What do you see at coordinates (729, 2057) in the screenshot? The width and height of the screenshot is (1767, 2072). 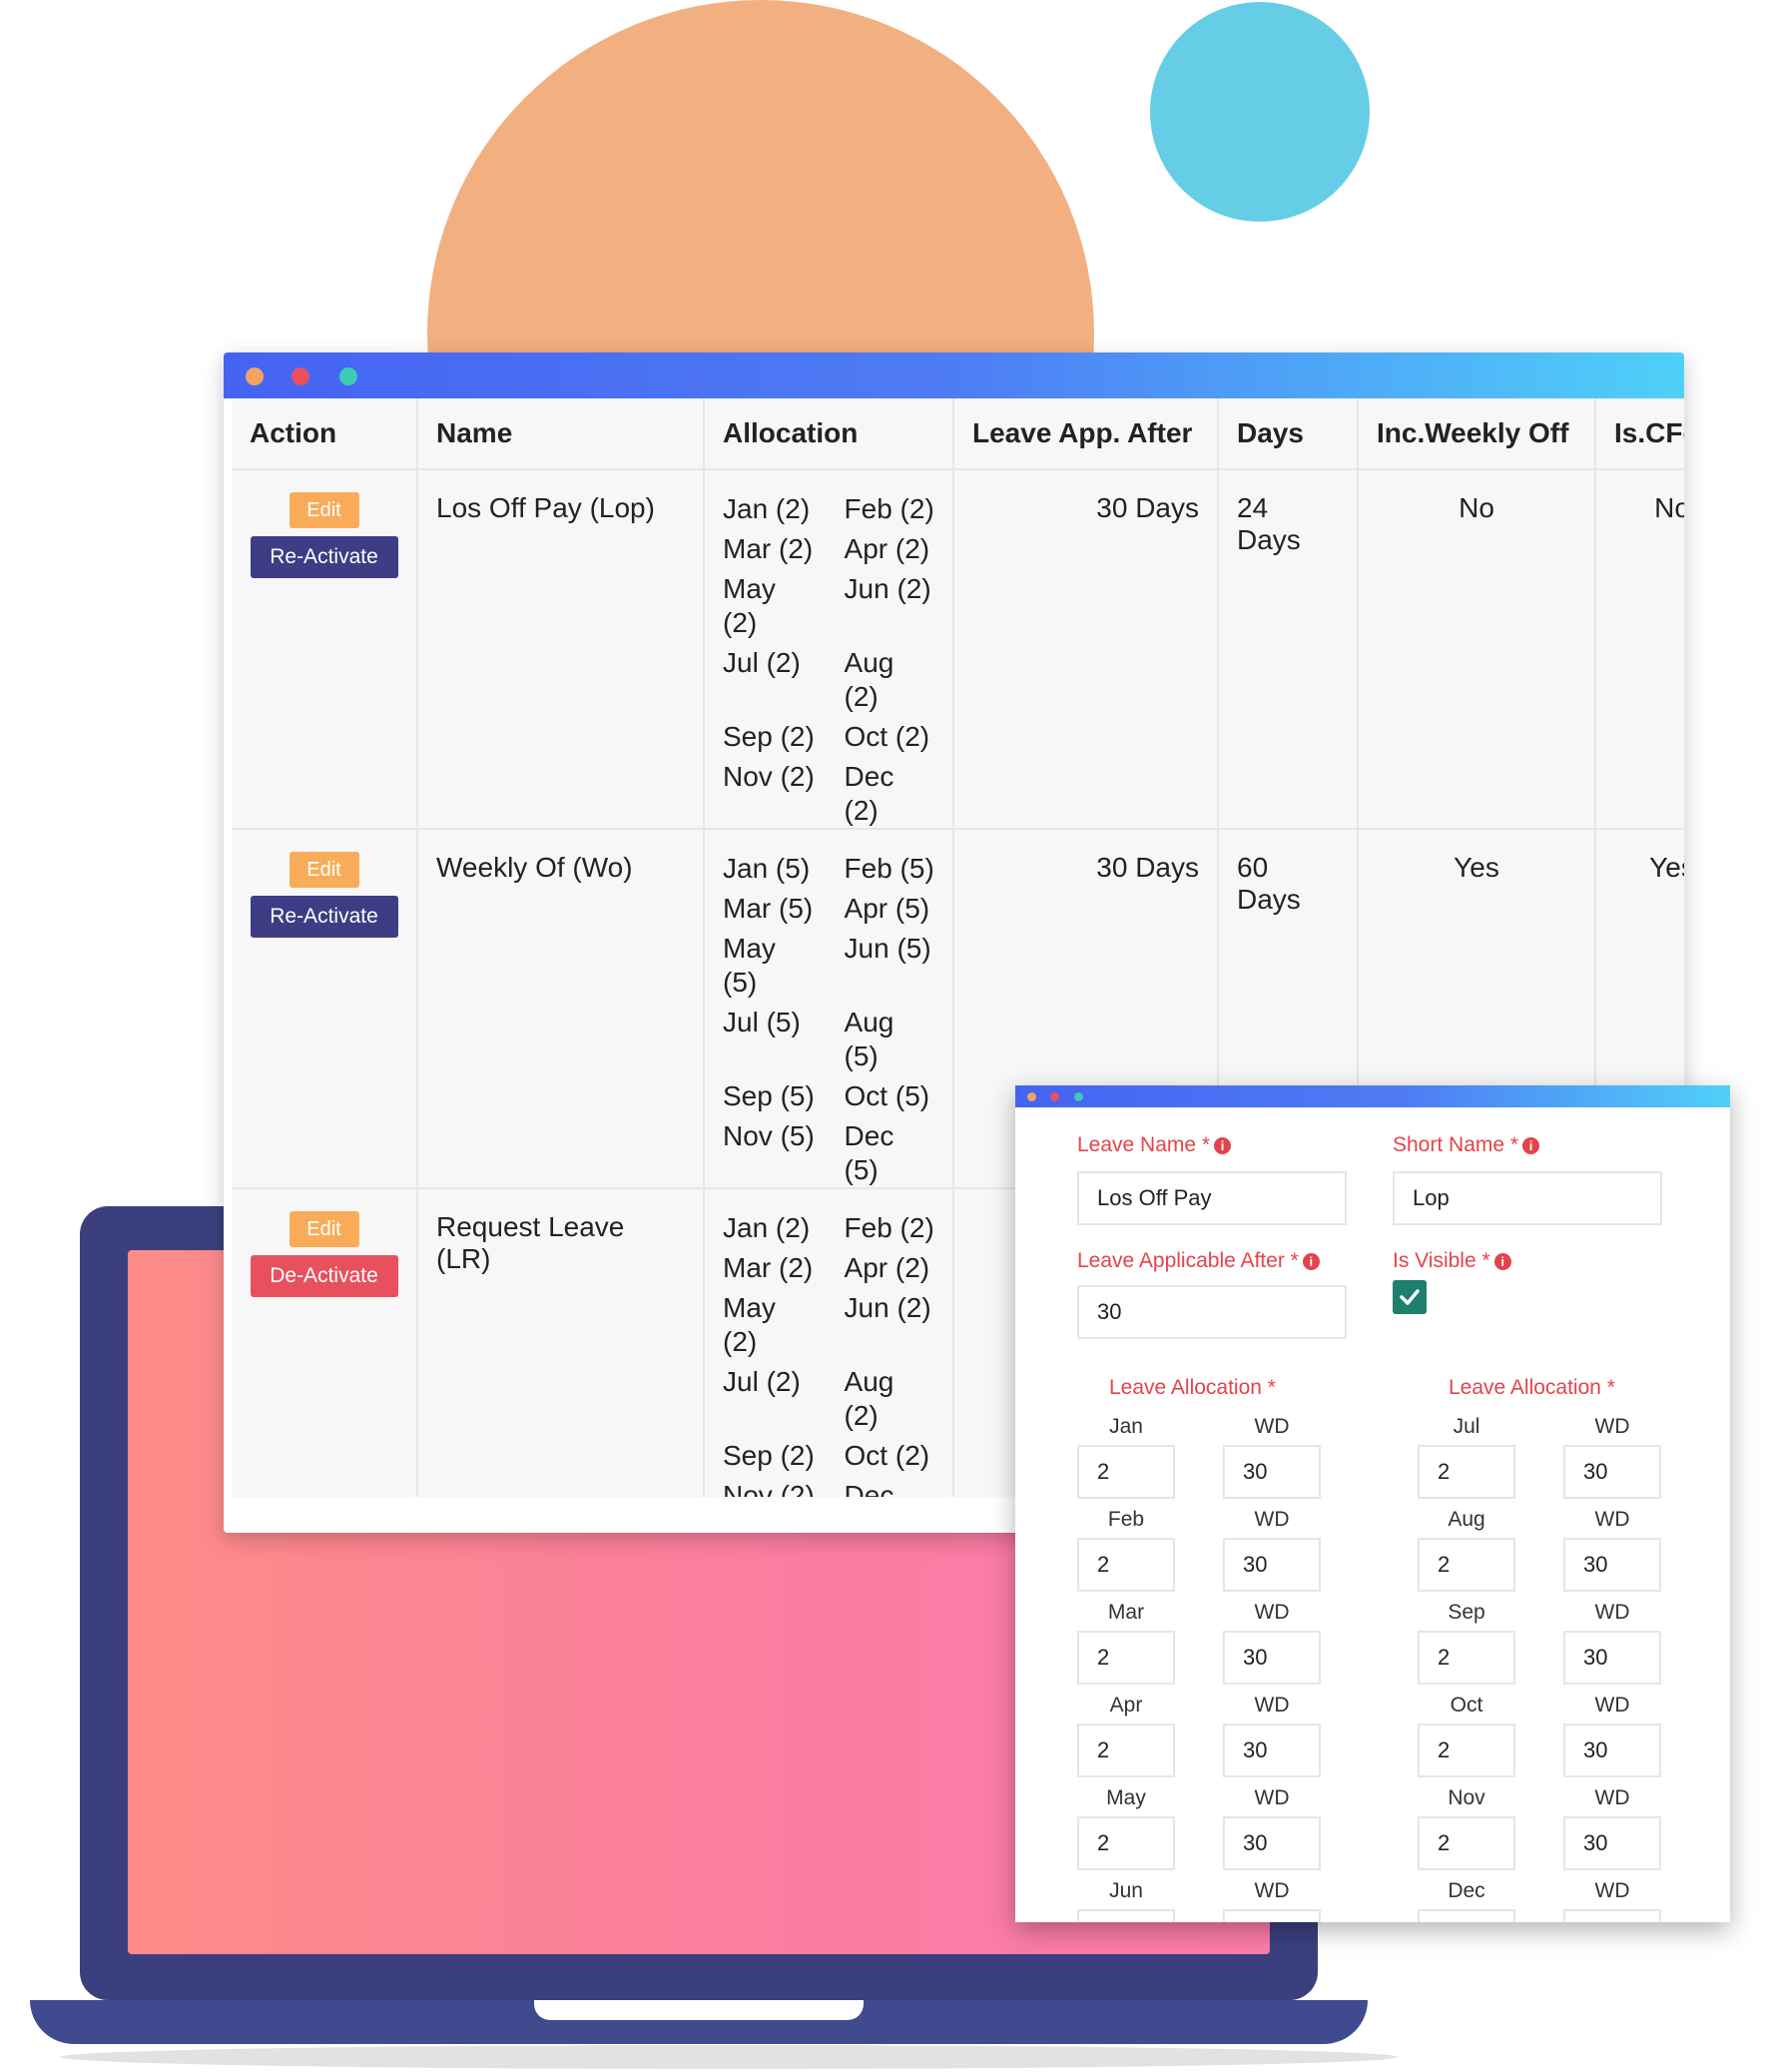 I see `laptop-shadow` at bounding box center [729, 2057].